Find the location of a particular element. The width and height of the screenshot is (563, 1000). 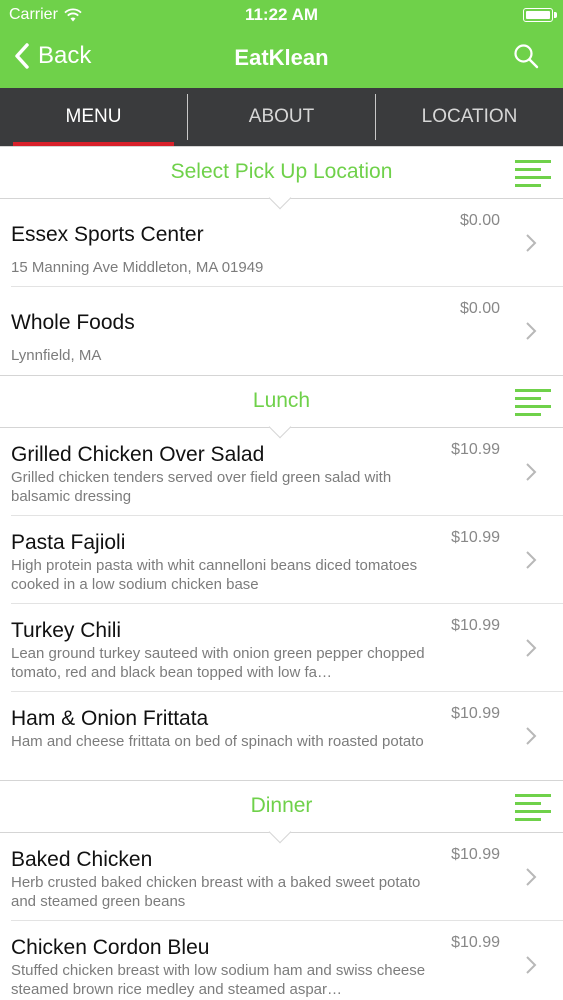

menu-item-name: Baked Chicken is located at coordinates (82, 859).